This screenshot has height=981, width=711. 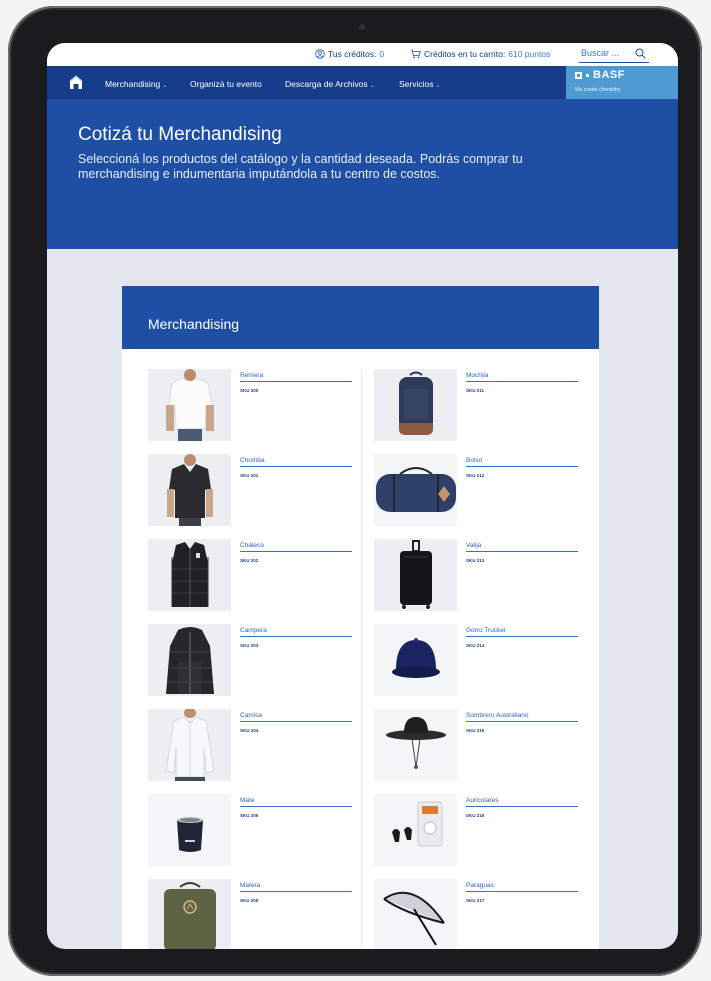 I want to click on mate-bag-icon, so click(x=190, y=915).